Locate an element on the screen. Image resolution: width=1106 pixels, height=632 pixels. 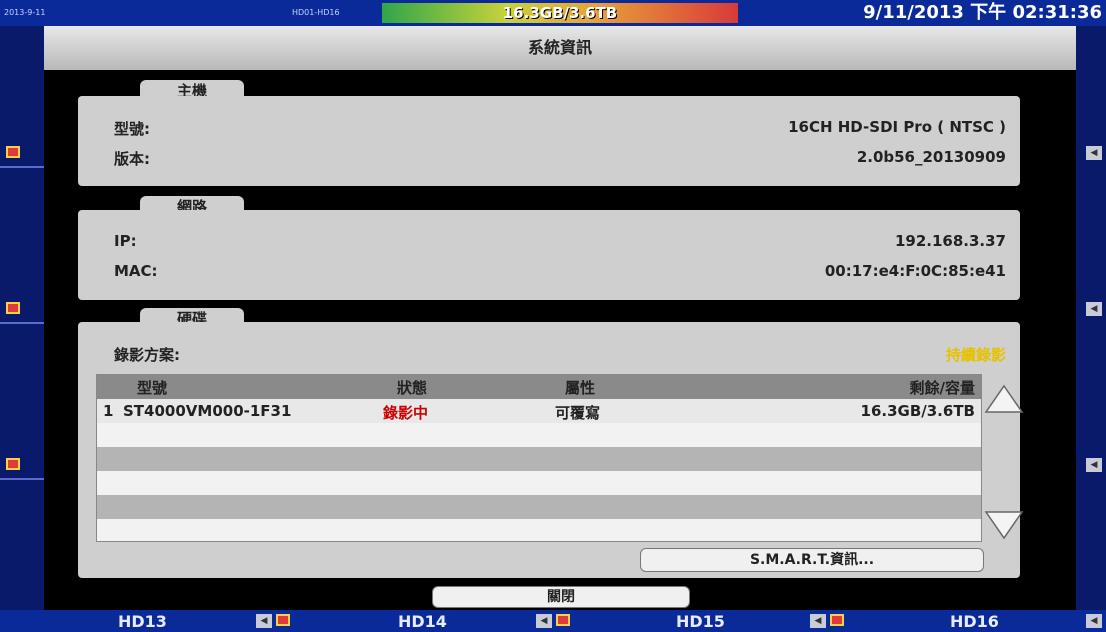
host-section is located at coordinates (549, 141).